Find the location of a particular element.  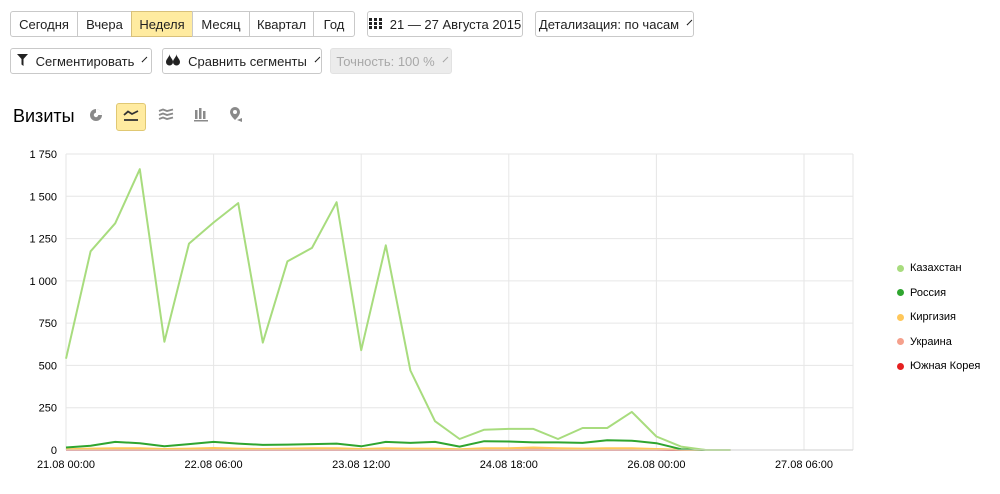

legend-item-kazakhstan: Казахстан is located at coordinates (938, 268).